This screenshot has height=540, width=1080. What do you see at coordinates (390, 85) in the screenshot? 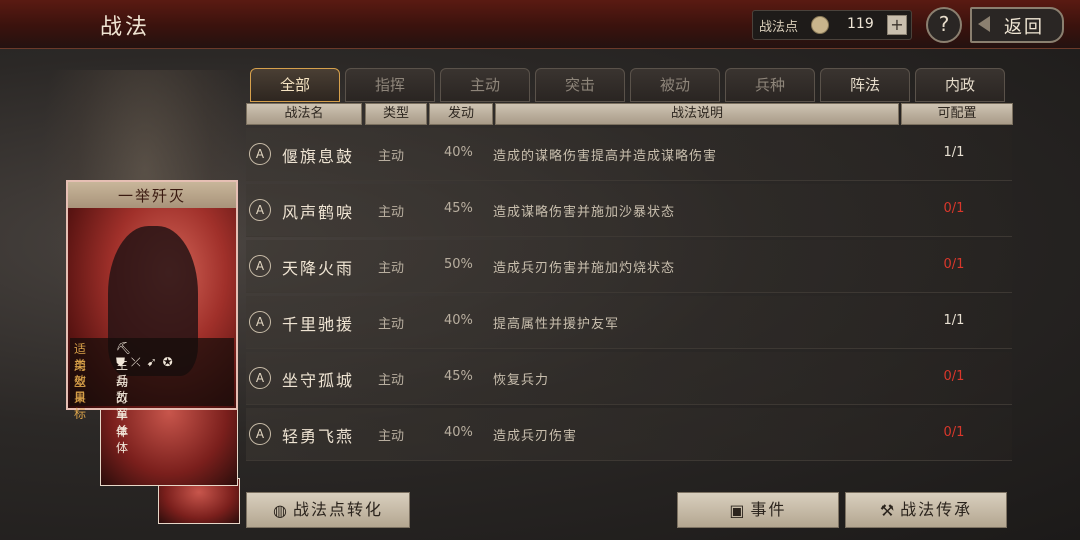
I see `tab-command: 指挥` at bounding box center [390, 85].